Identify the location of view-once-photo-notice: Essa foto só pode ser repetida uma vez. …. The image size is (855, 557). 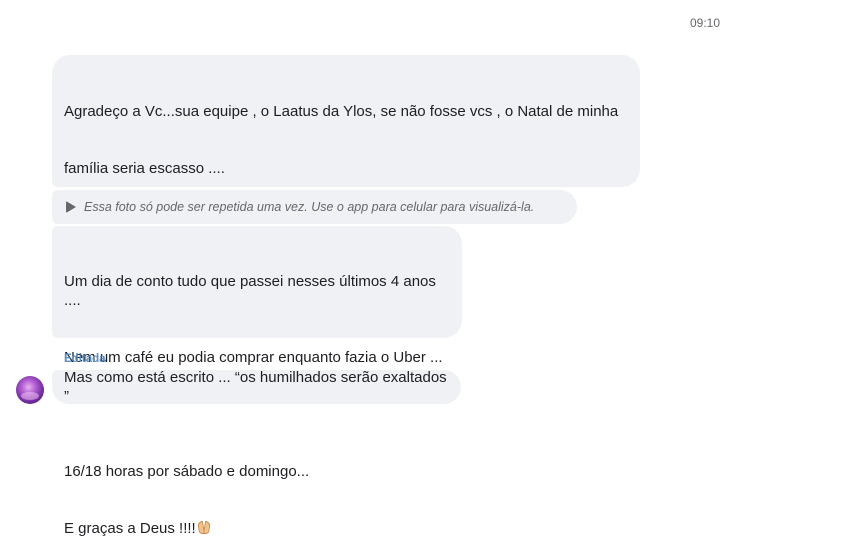
(314, 207).